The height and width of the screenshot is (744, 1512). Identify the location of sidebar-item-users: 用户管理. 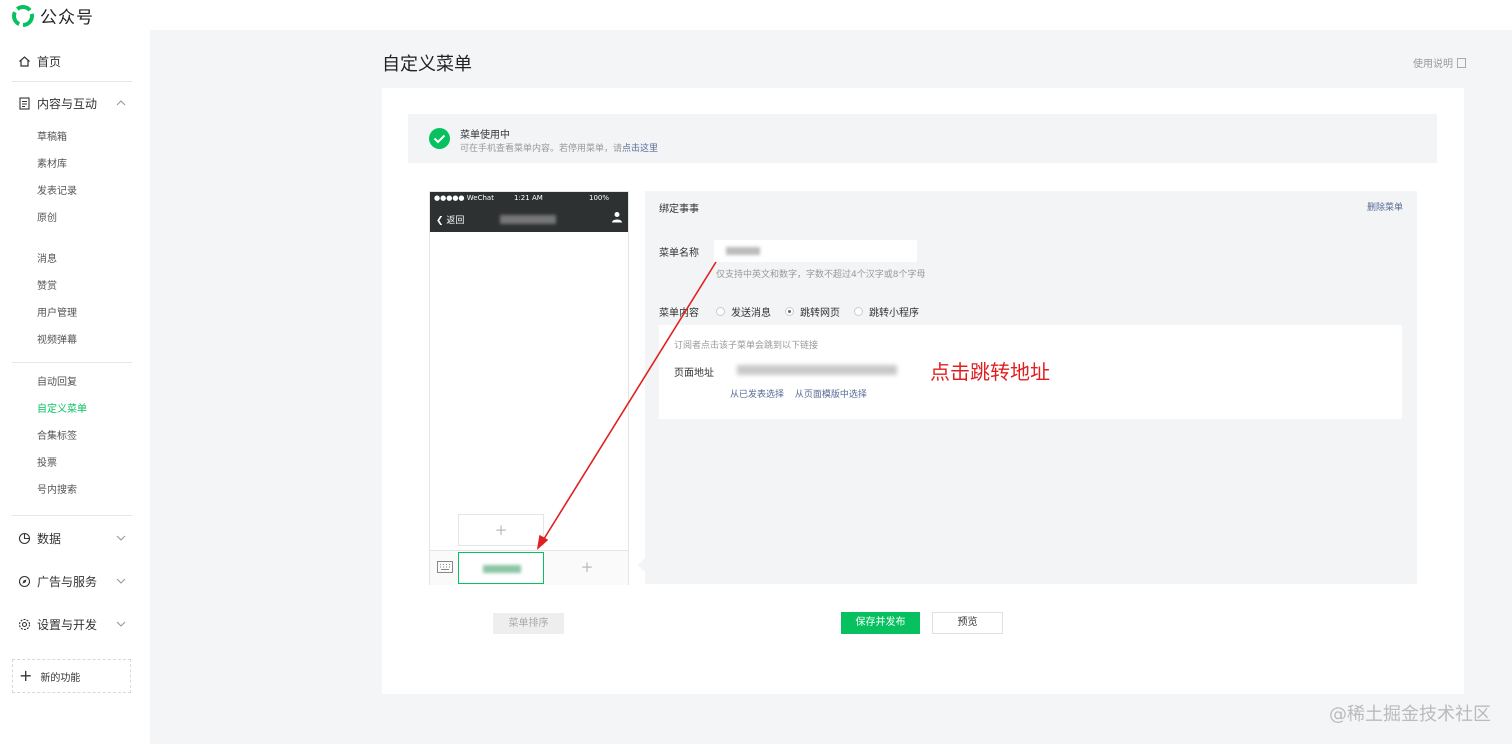
(57, 314).